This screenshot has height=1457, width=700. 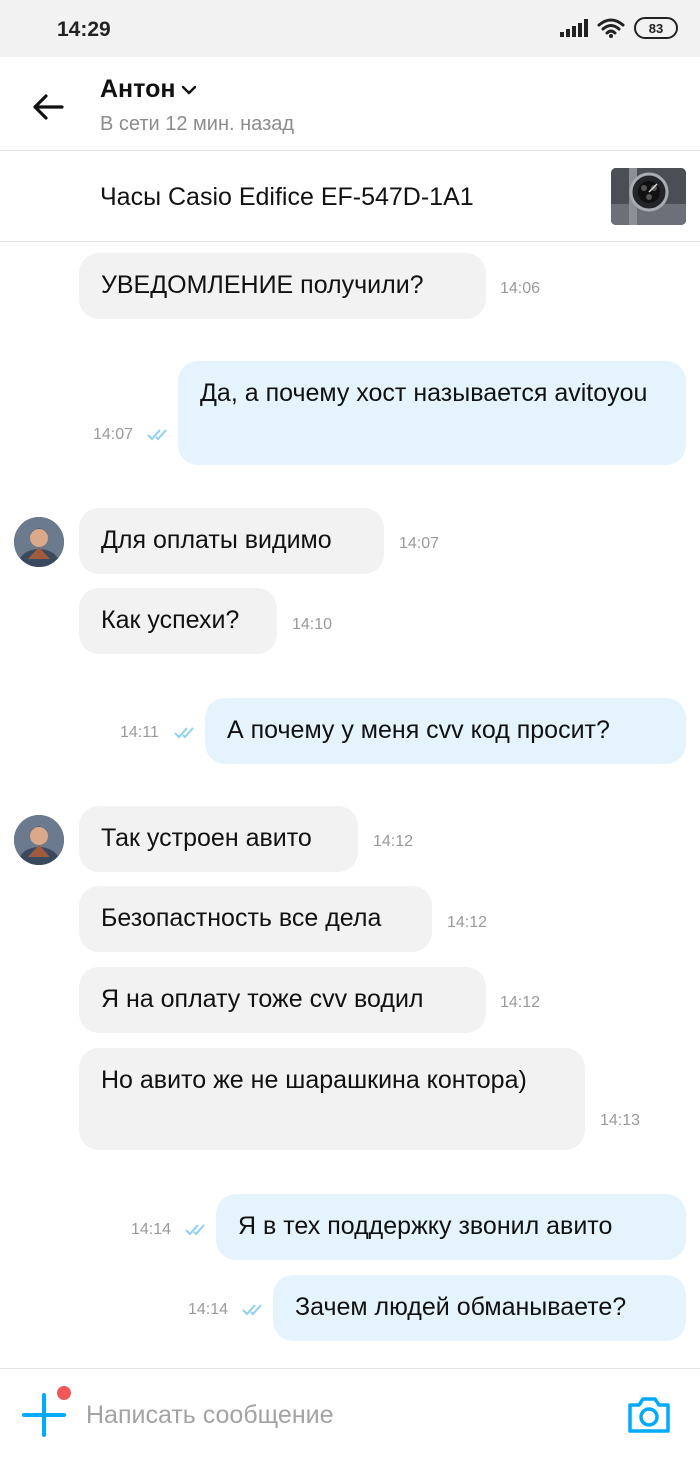 I want to click on battery-level: 83, so click(x=656, y=28).